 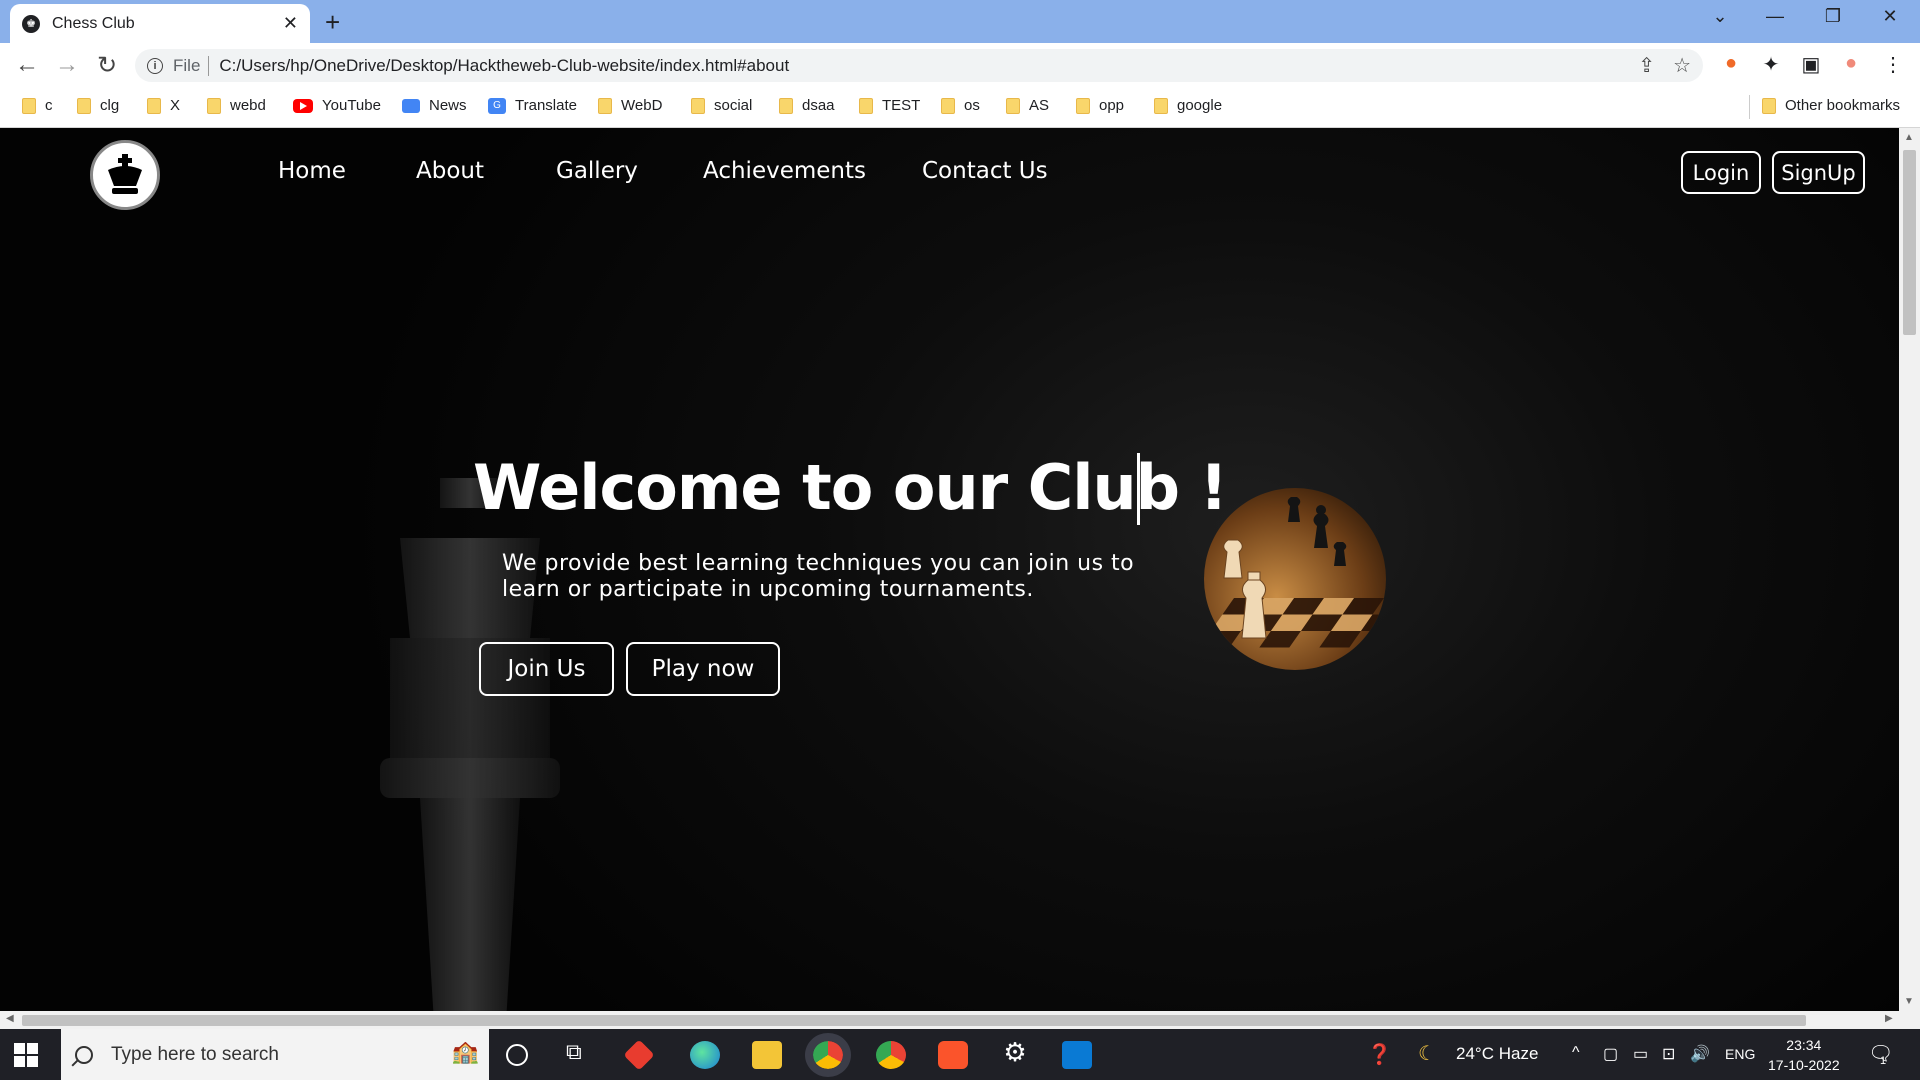 What do you see at coordinates (1804, 1065) in the screenshot?
I see `clock-date: 17-10-2022` at bounding box center [1804, 1065].